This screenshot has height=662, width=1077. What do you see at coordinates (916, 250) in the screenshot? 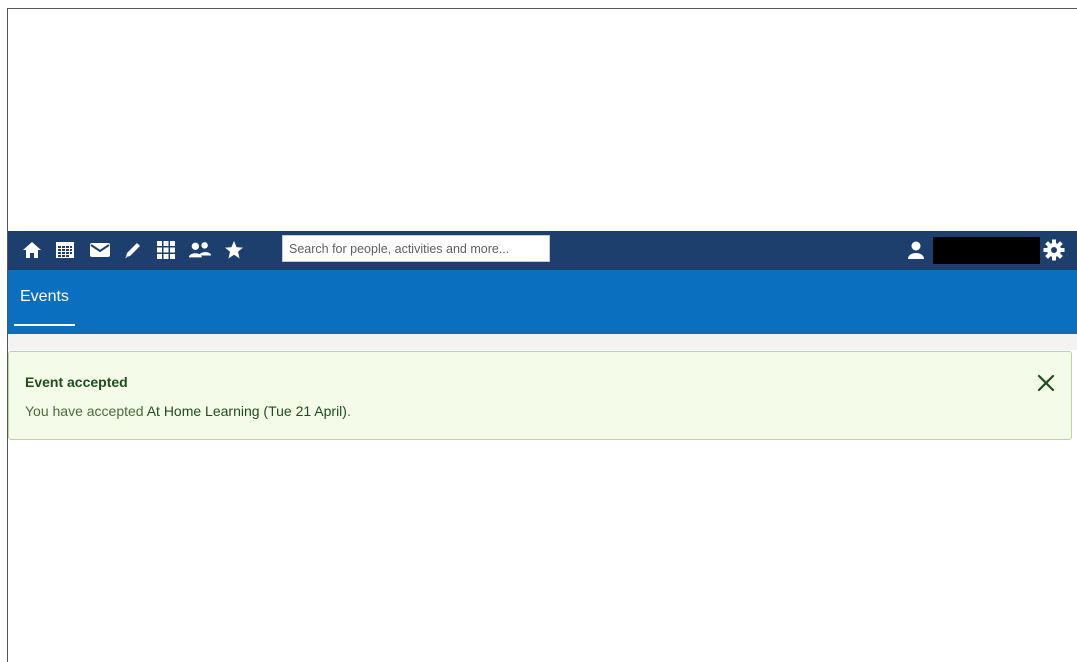
I see `user-icon` at bounding box center [916, 250].